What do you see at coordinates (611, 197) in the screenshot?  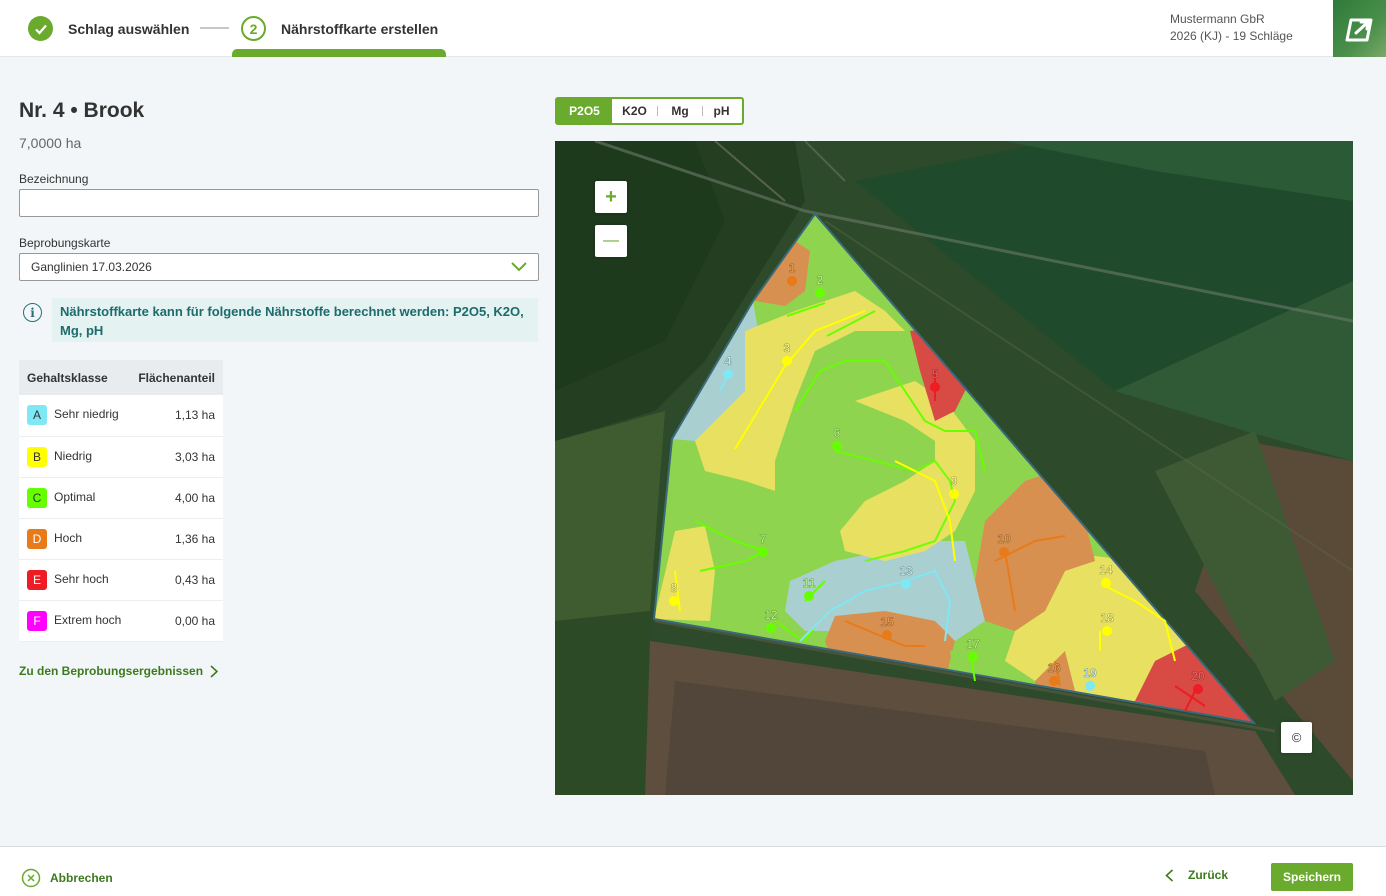 I see `zoom-in-button: +` at bounding box center [611, 197].